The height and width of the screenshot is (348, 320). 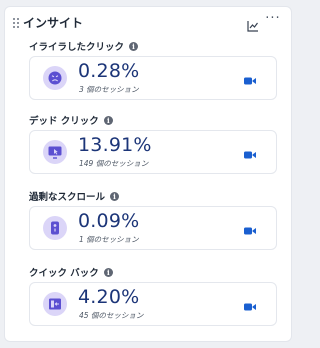 What do you see at coordinates (109, 239) in the screenshot?
I see `session-count: 1 個のセッション` at bounding box center [109, 239].